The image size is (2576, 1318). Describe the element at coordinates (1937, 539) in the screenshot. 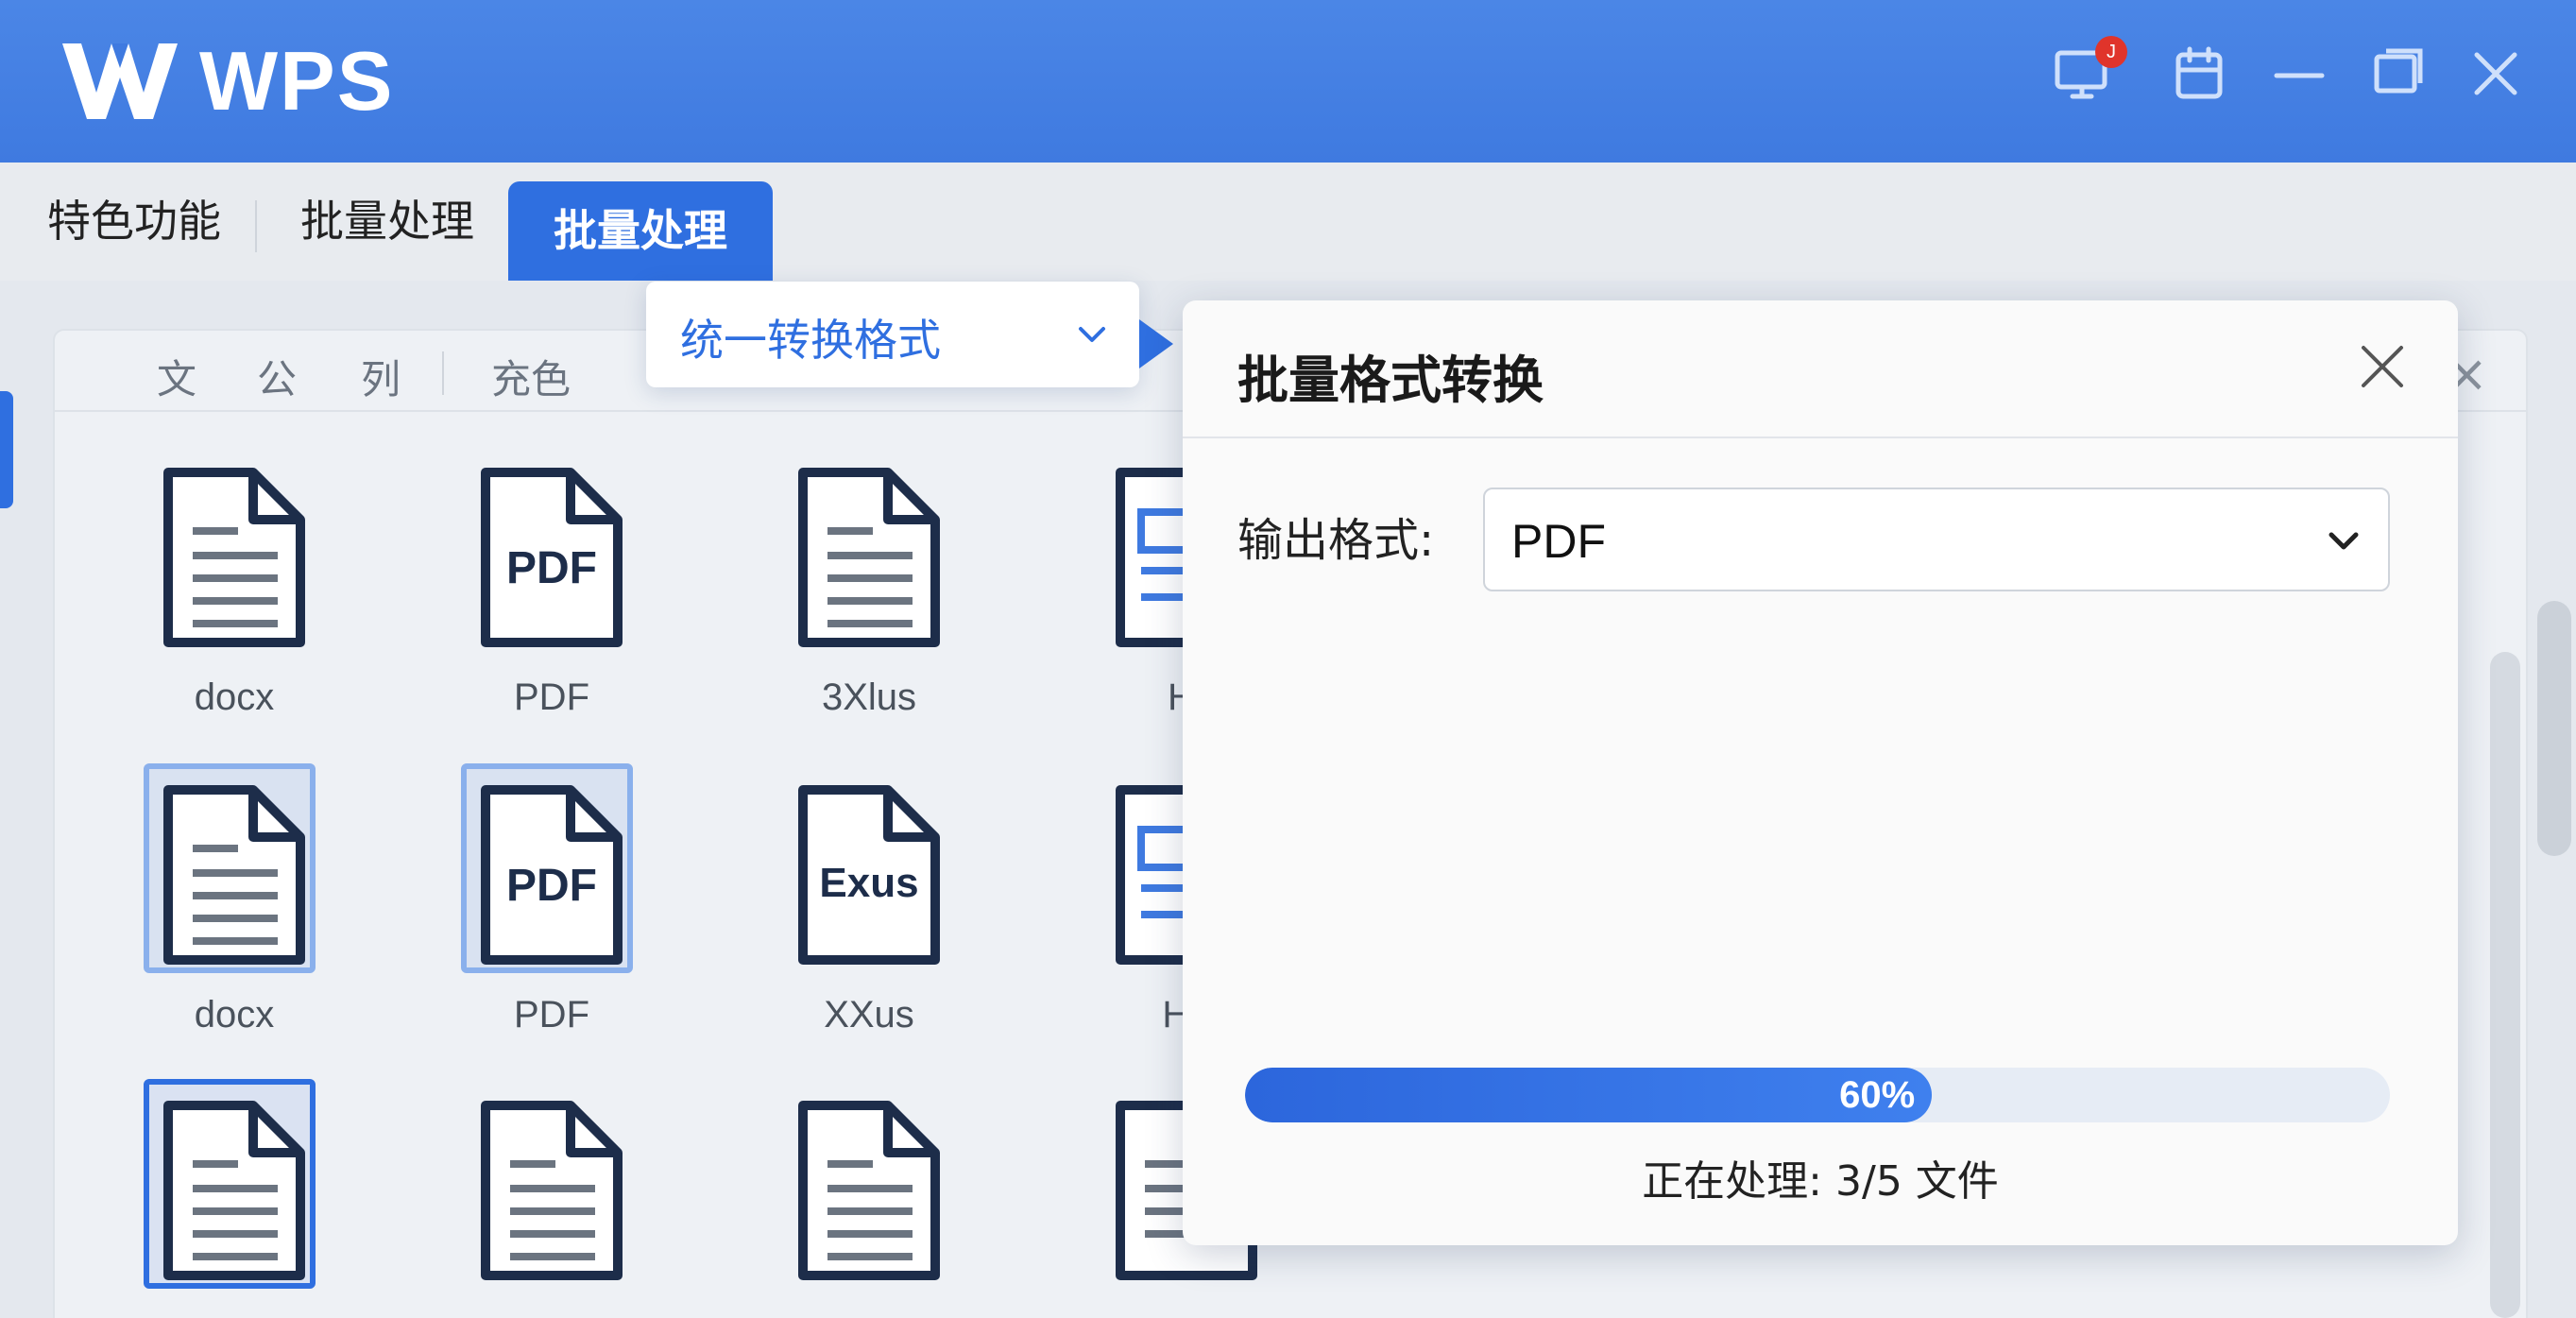

I see `output-format-select: PDF` at that location.